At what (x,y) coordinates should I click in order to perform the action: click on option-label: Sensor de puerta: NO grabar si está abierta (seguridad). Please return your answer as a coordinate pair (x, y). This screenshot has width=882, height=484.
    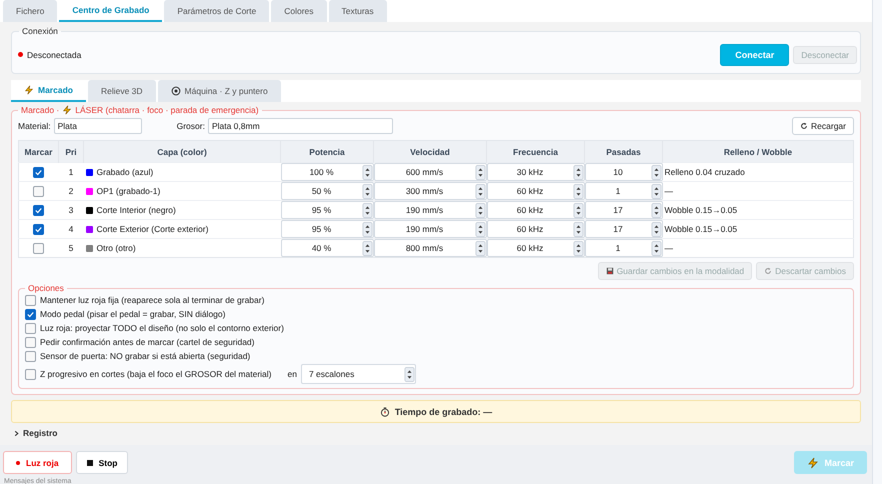
    Looking at the image, I should click on (145, 356).